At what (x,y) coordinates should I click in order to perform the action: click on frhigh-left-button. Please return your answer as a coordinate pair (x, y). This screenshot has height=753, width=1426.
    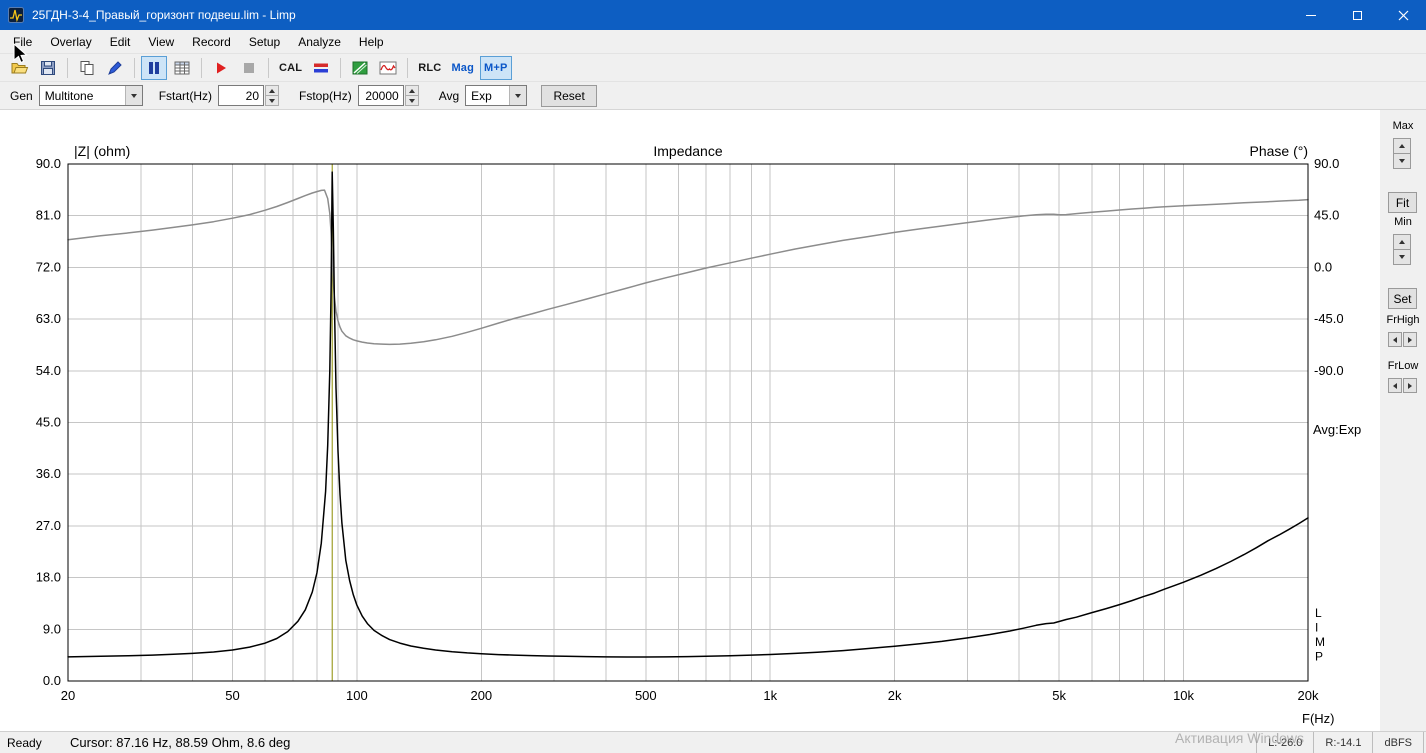
    Looking at the image, I should click on (1395, 339).